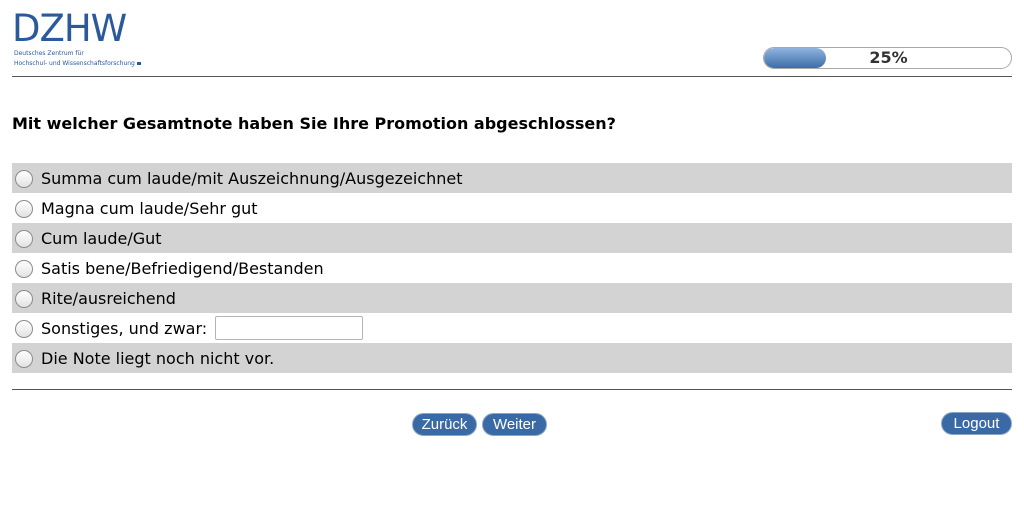 The height and width of the screenshot is (505, 1024). I want to click on next-button: Weiter, so click(514, 424).